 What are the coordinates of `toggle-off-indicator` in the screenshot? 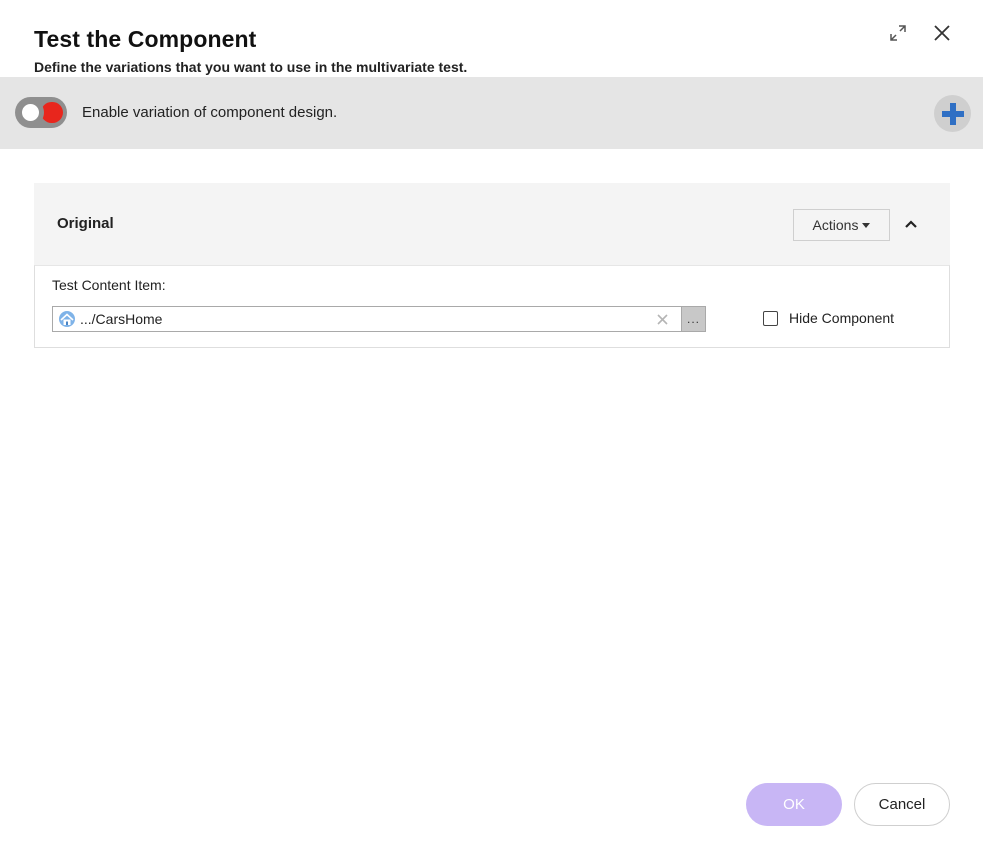 It's located at (52, 112).